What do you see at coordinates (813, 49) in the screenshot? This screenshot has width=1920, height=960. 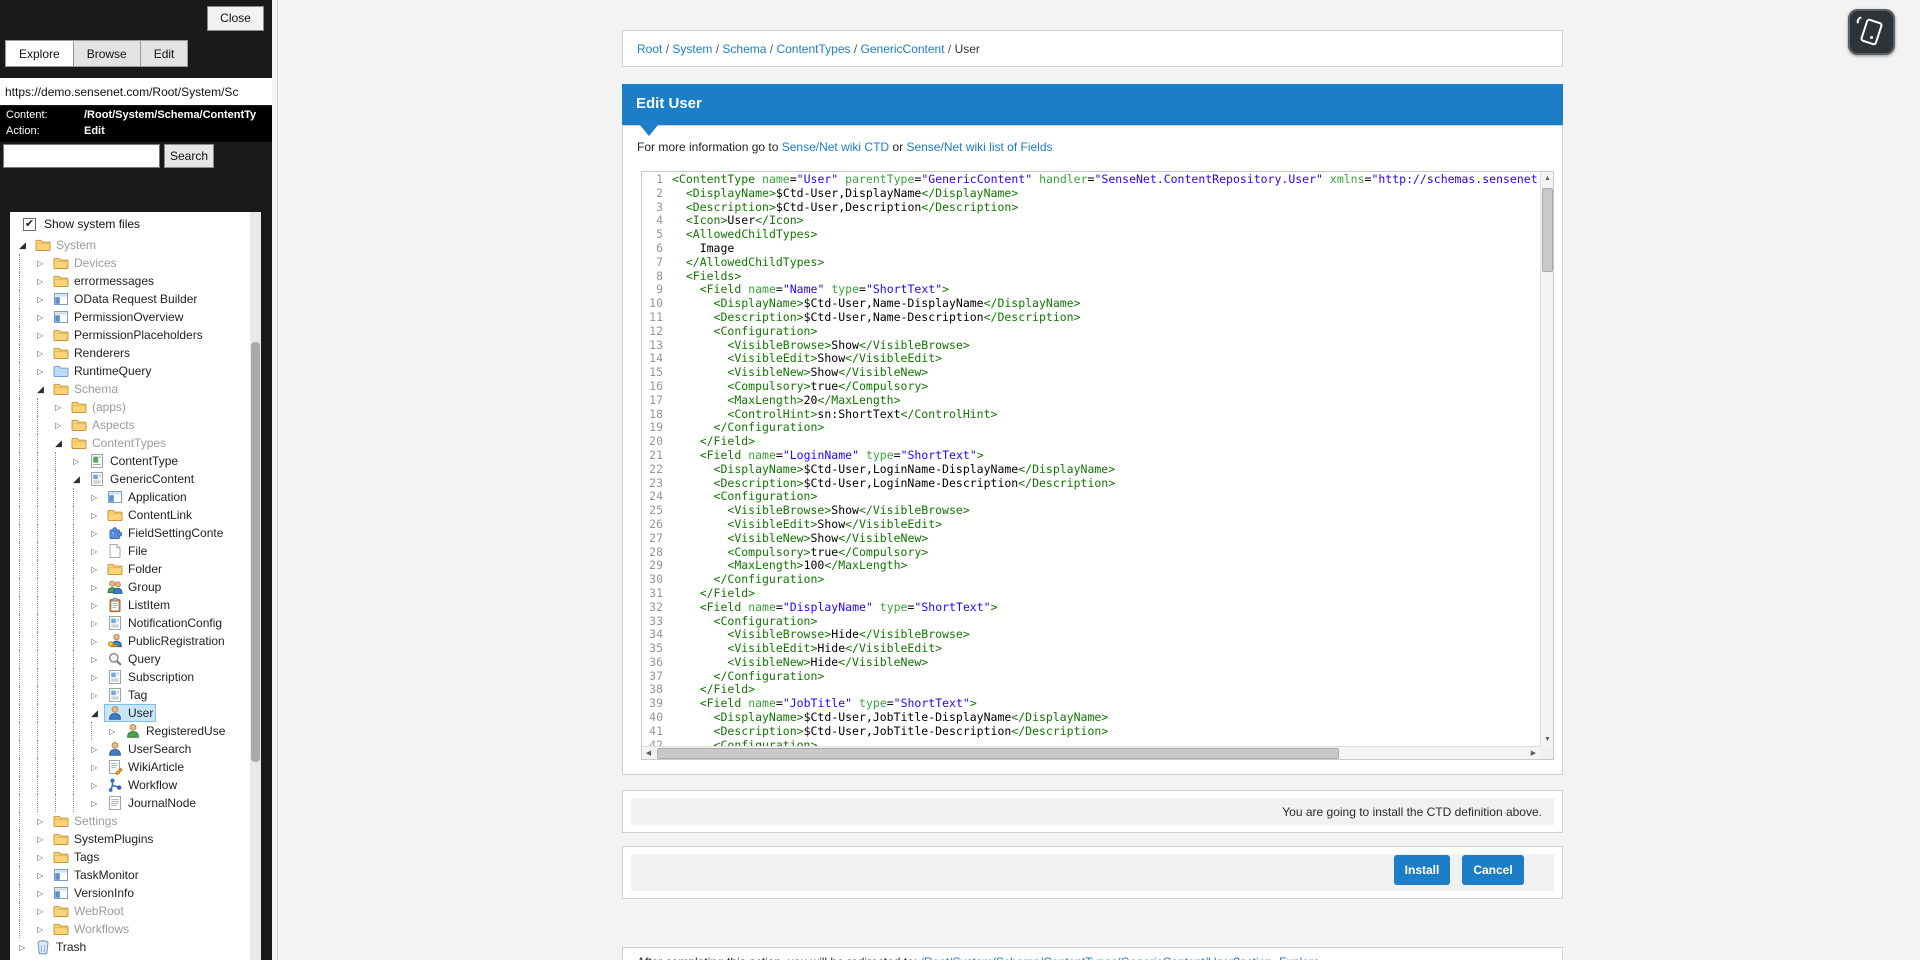 I see `breadcrumb-link-contenttypes: ContentTypes` at bounding box center [813, 49].